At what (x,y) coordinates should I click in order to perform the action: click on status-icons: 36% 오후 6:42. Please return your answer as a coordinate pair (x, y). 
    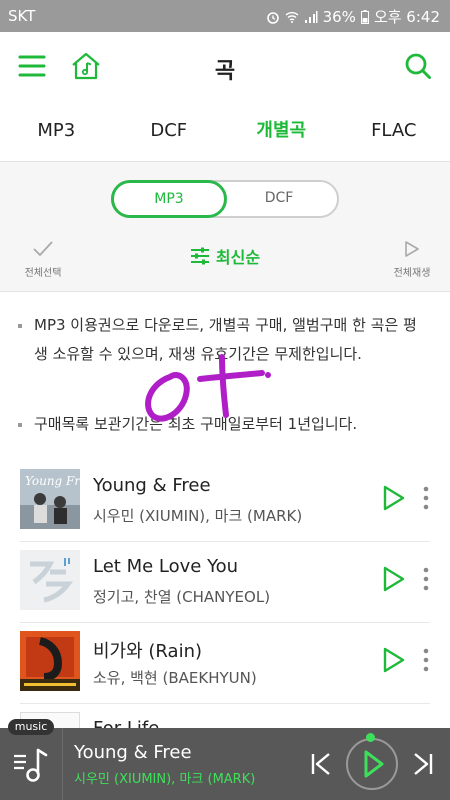
    Looking at the image, I should click on (353, 16).